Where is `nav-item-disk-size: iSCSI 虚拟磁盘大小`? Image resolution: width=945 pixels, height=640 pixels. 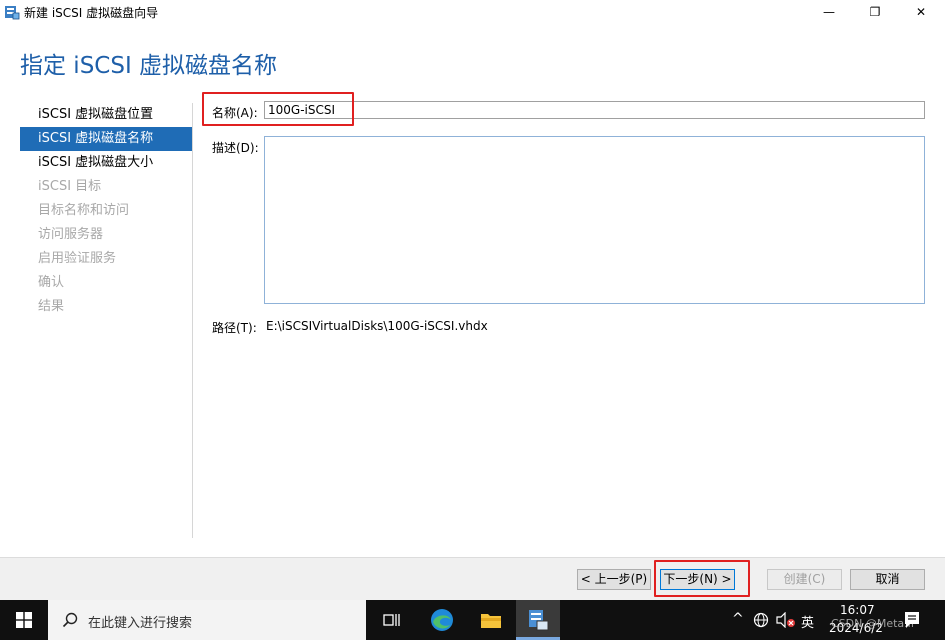
nav-item-disk-size: iSCSI 虚拟磁盘大小 is located at coordinates (106, 163).